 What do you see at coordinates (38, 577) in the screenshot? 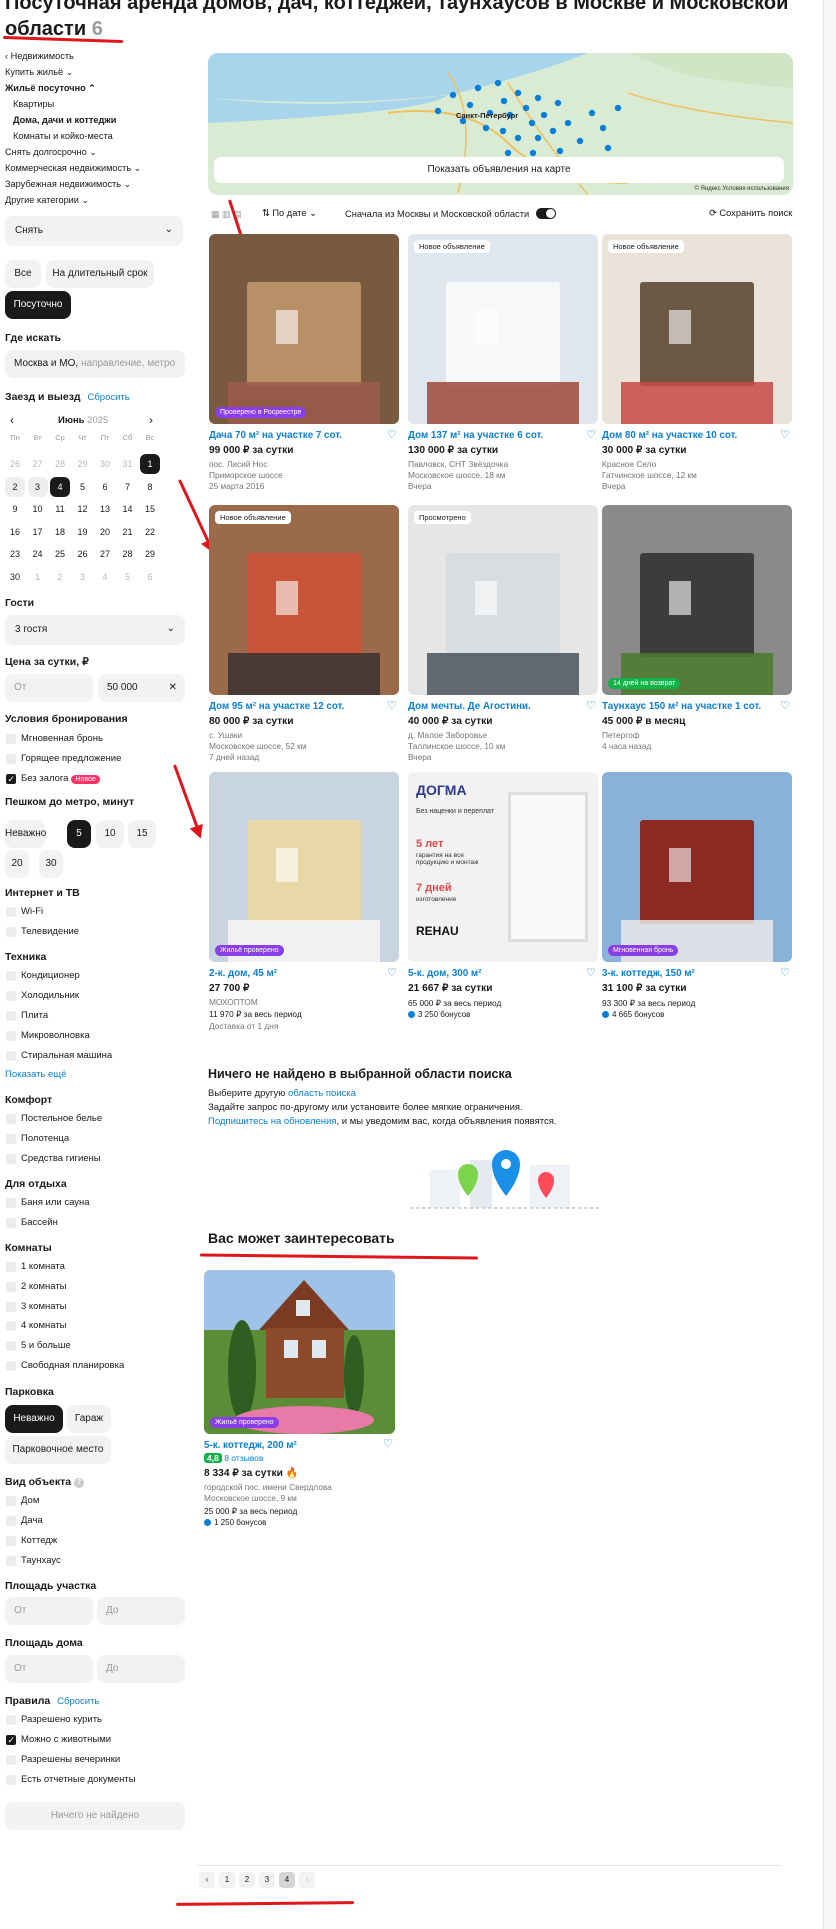
I see `calendar-day: 1` at bounding box center [38, 577].